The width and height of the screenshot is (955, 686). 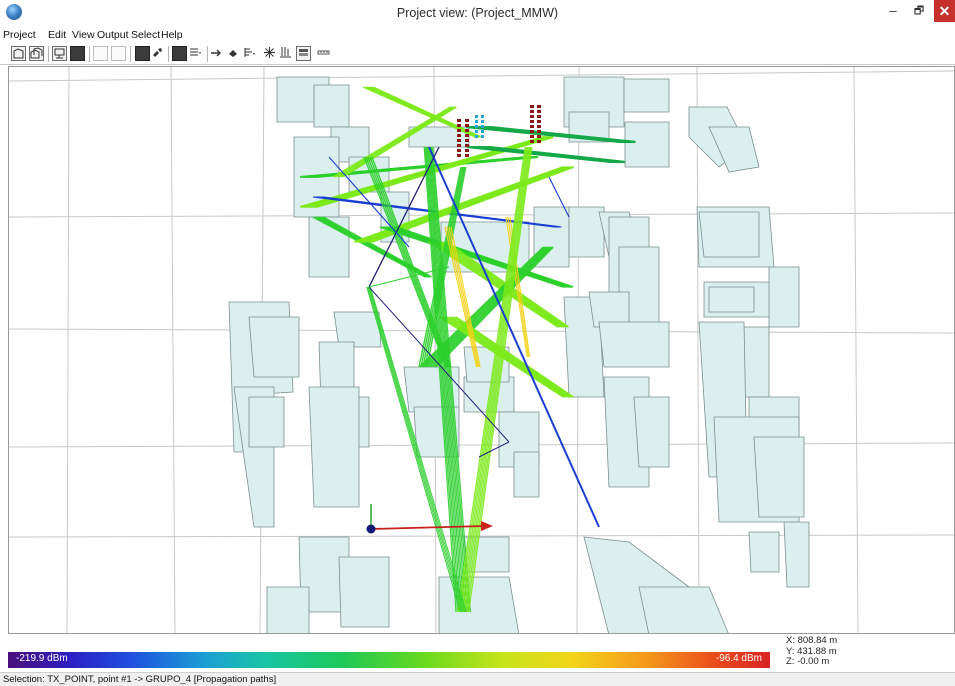 What do you see at coordinates (234, 53) in the screenshot?
I see `point-icon` at bounding box center [234, 53].